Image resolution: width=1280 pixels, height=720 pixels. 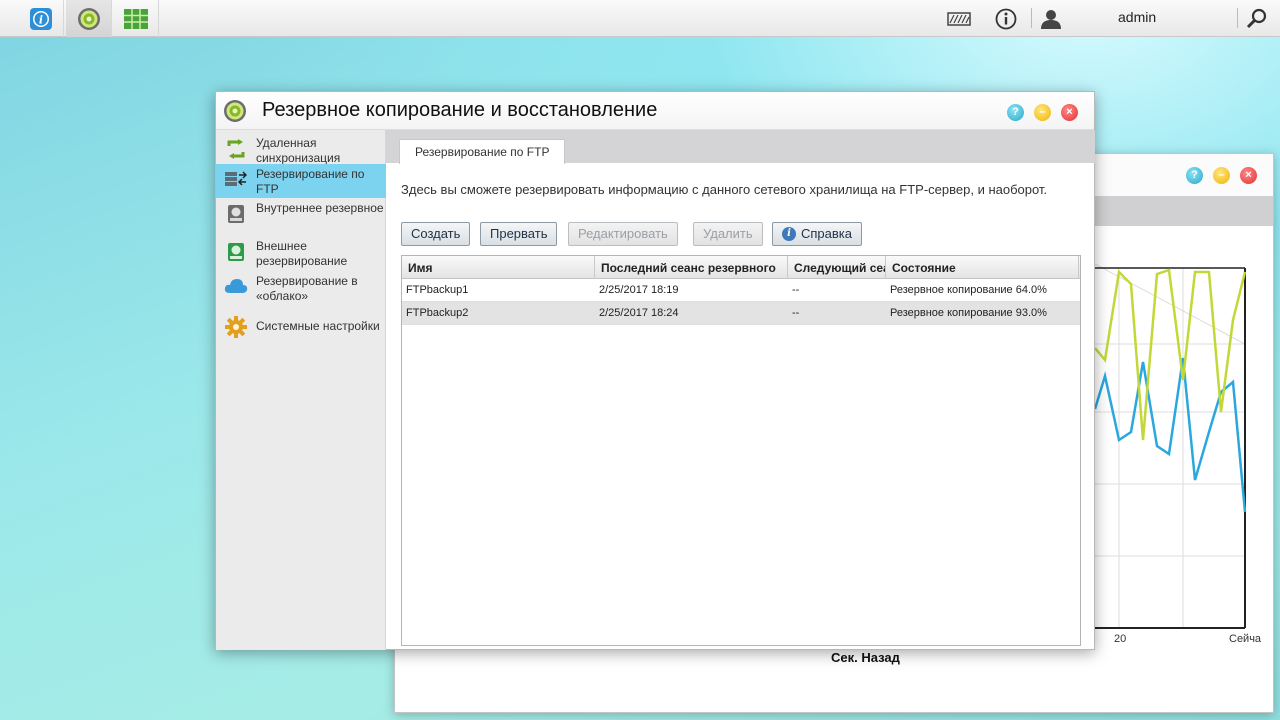 What do you see at coordinates (236, 176) in the screenshot?
I see `ftp-icon` at bounding box center [236, 176].